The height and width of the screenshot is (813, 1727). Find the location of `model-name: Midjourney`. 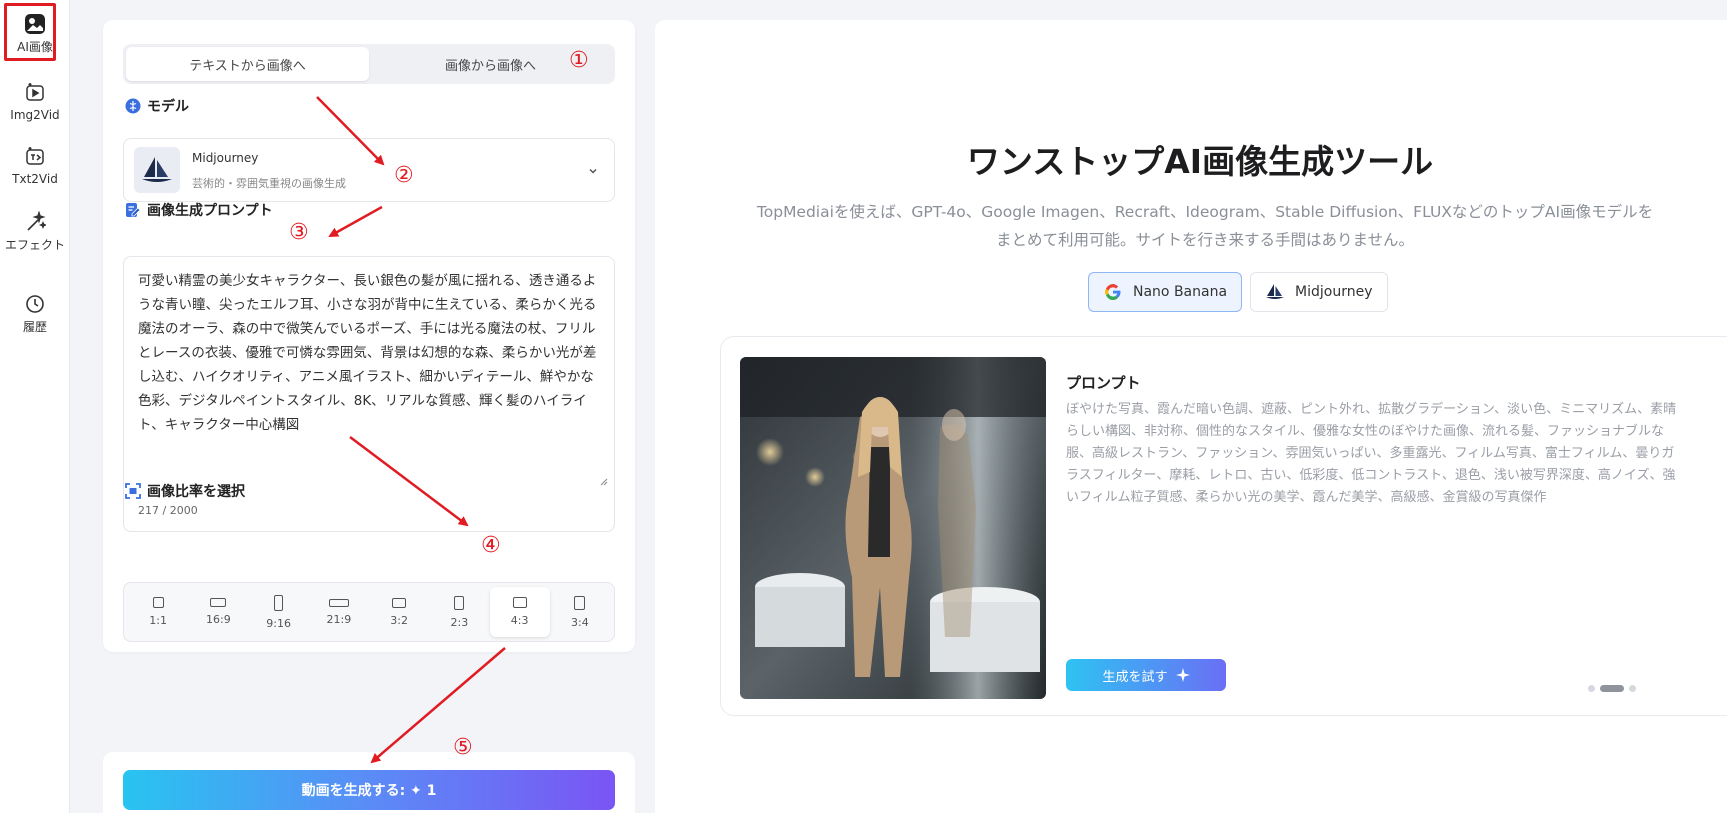

model-name: Midjourney is located at coordinates (225, 158).